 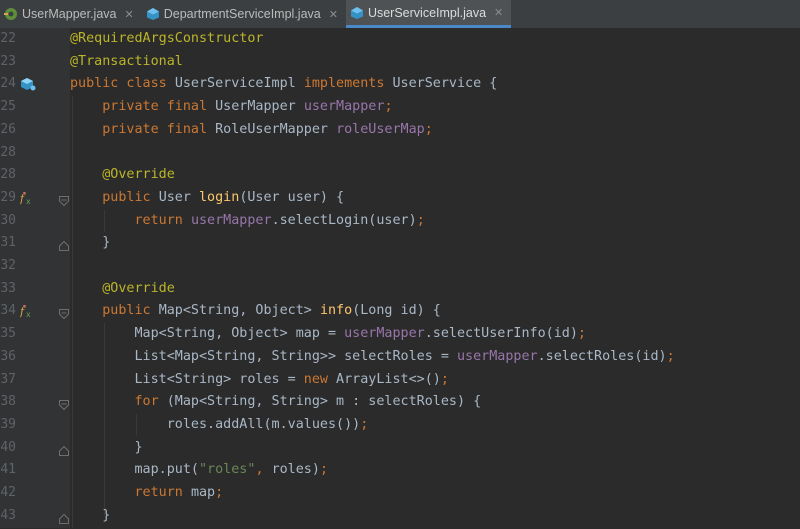 What do you see at coordinates (8, 424) in the screenshot?
I see `line-number: 39` at bounding box center [8, 424].